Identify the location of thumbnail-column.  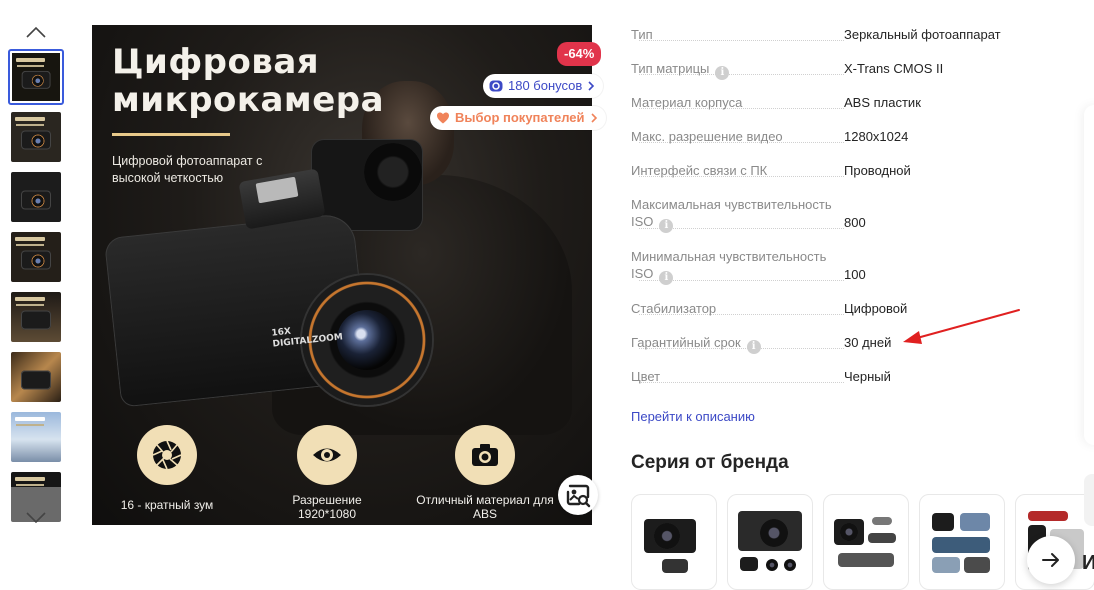
(36, 295).